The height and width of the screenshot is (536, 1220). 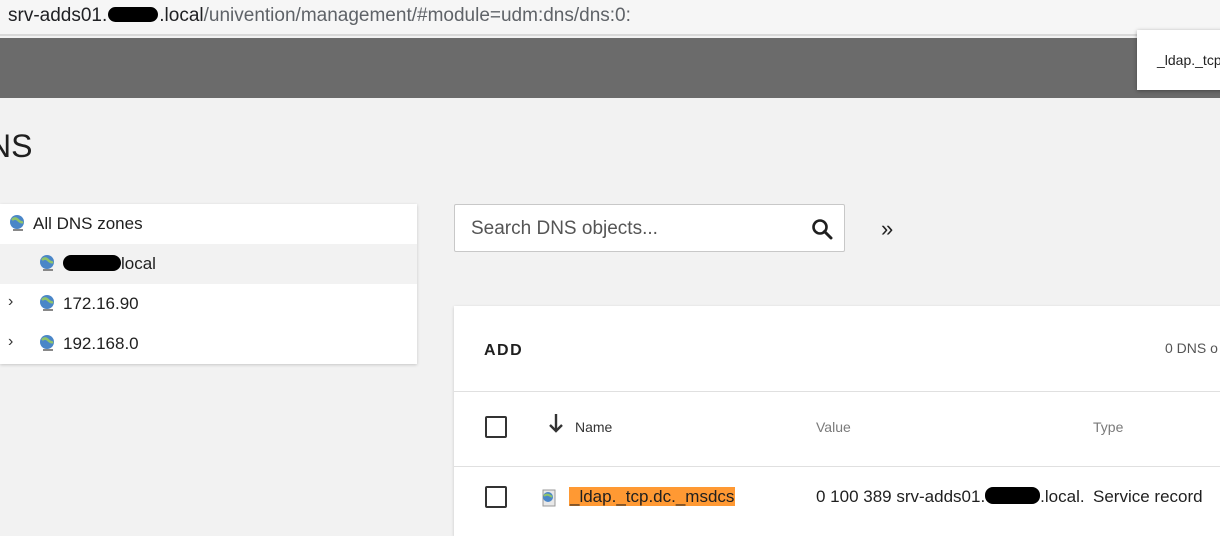 I want to click on service-record-icon, so click(x=549, y=498).